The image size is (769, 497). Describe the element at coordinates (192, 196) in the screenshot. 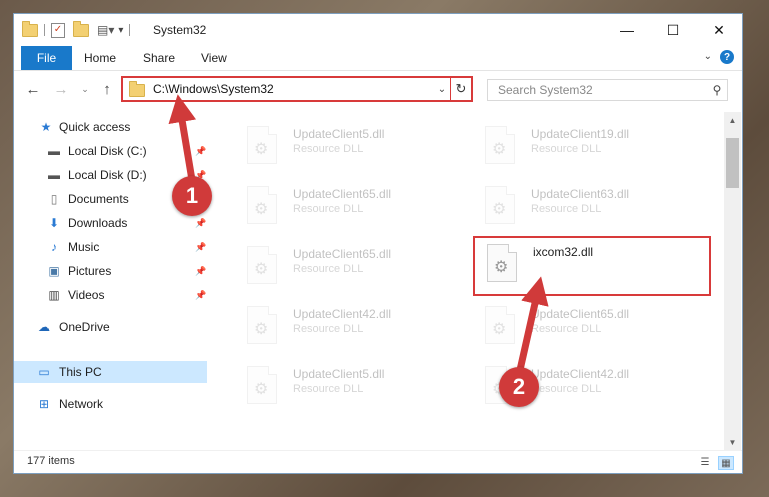

I see `step-1-badge: 1` at that location.